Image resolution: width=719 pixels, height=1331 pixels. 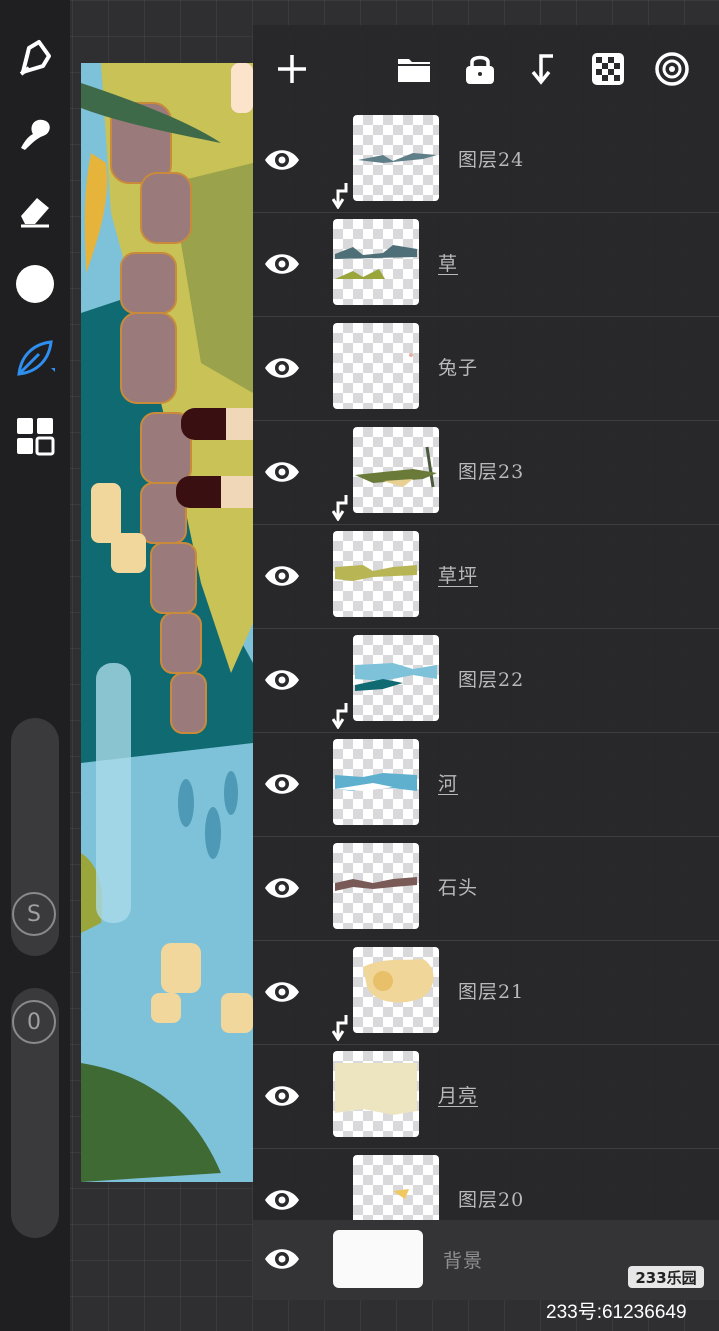 What do you see at coordinates (486, 1260) in the screenshot?
I see `background-layer-row: 背景` at bounding box center [486, 1260].